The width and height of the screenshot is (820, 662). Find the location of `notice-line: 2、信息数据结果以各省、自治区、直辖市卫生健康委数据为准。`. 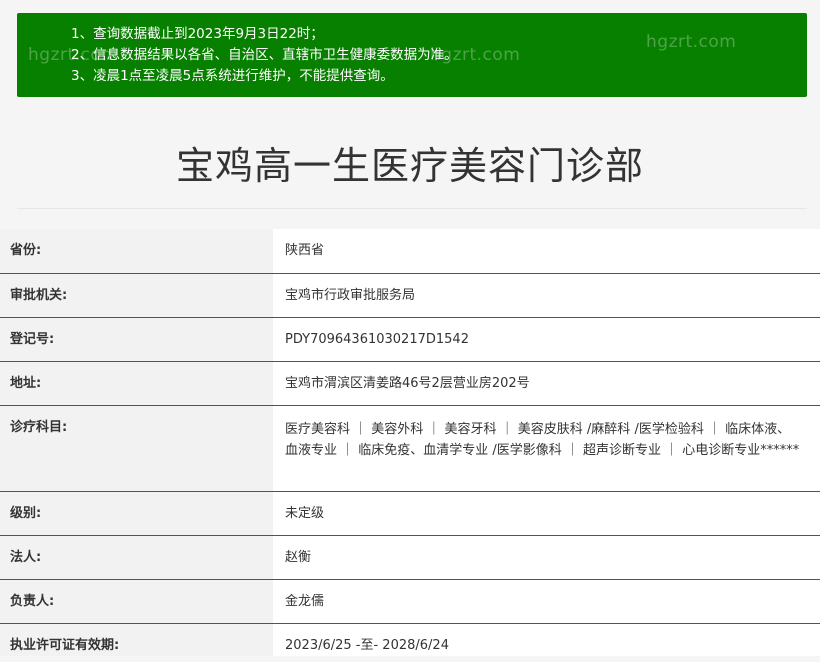

notice-line: 2、信息数据结果以各省、自治区、直辖市卫生健康委数据为准。 is located at coordinates (264, 55).